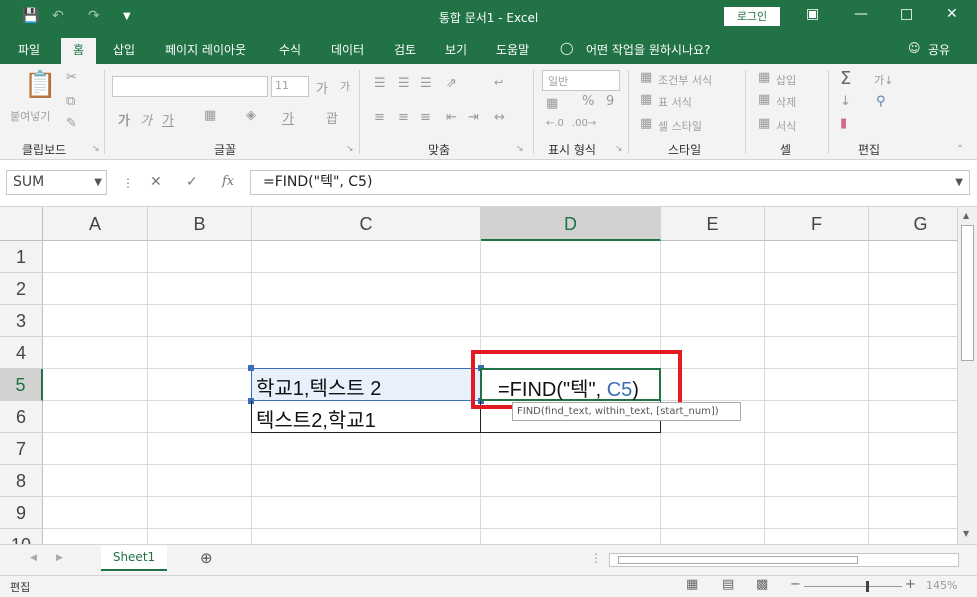  Describe the element at coordinates (405, 49) in the screenshot. I see `tab-review: 검토` at that location.